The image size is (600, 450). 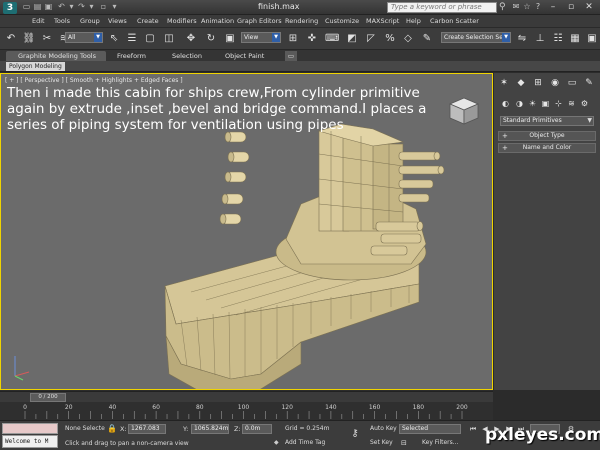 What do you see at coordinates (187, 56) in the screenshot?
I see `tab-selection: Selection` at bounding box center [187, 56].